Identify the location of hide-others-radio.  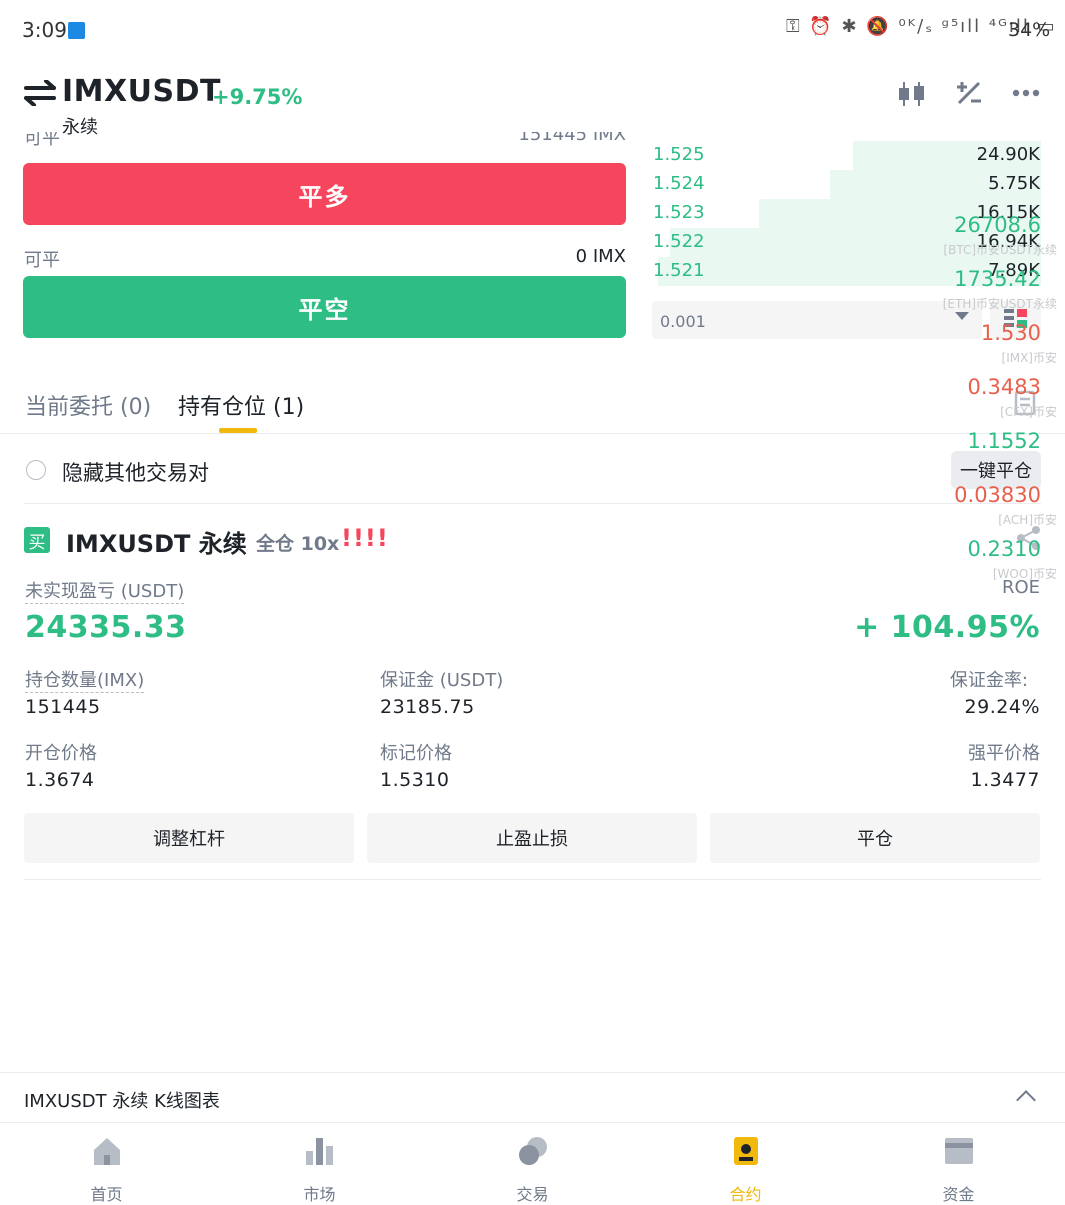
(36, 470).